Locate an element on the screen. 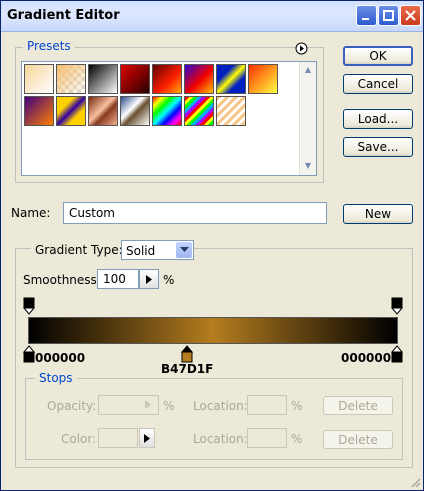 The image size is (424, 491). color-stop-right is located at coordinates (397, 354).